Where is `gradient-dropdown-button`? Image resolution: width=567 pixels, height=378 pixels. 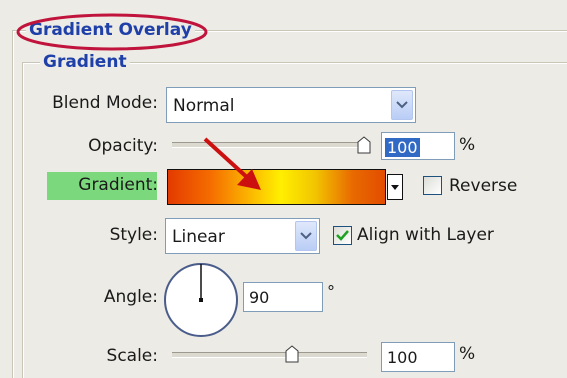
gradient-dropdown-button is located at coordinates (395, 187).